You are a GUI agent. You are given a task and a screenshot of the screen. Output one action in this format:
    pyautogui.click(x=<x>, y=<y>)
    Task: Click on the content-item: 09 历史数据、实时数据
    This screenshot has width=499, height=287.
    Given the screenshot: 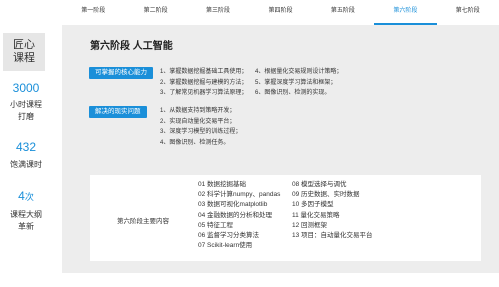 What is the action you would take?
    pyautogui.click(x=326, y=195)
    